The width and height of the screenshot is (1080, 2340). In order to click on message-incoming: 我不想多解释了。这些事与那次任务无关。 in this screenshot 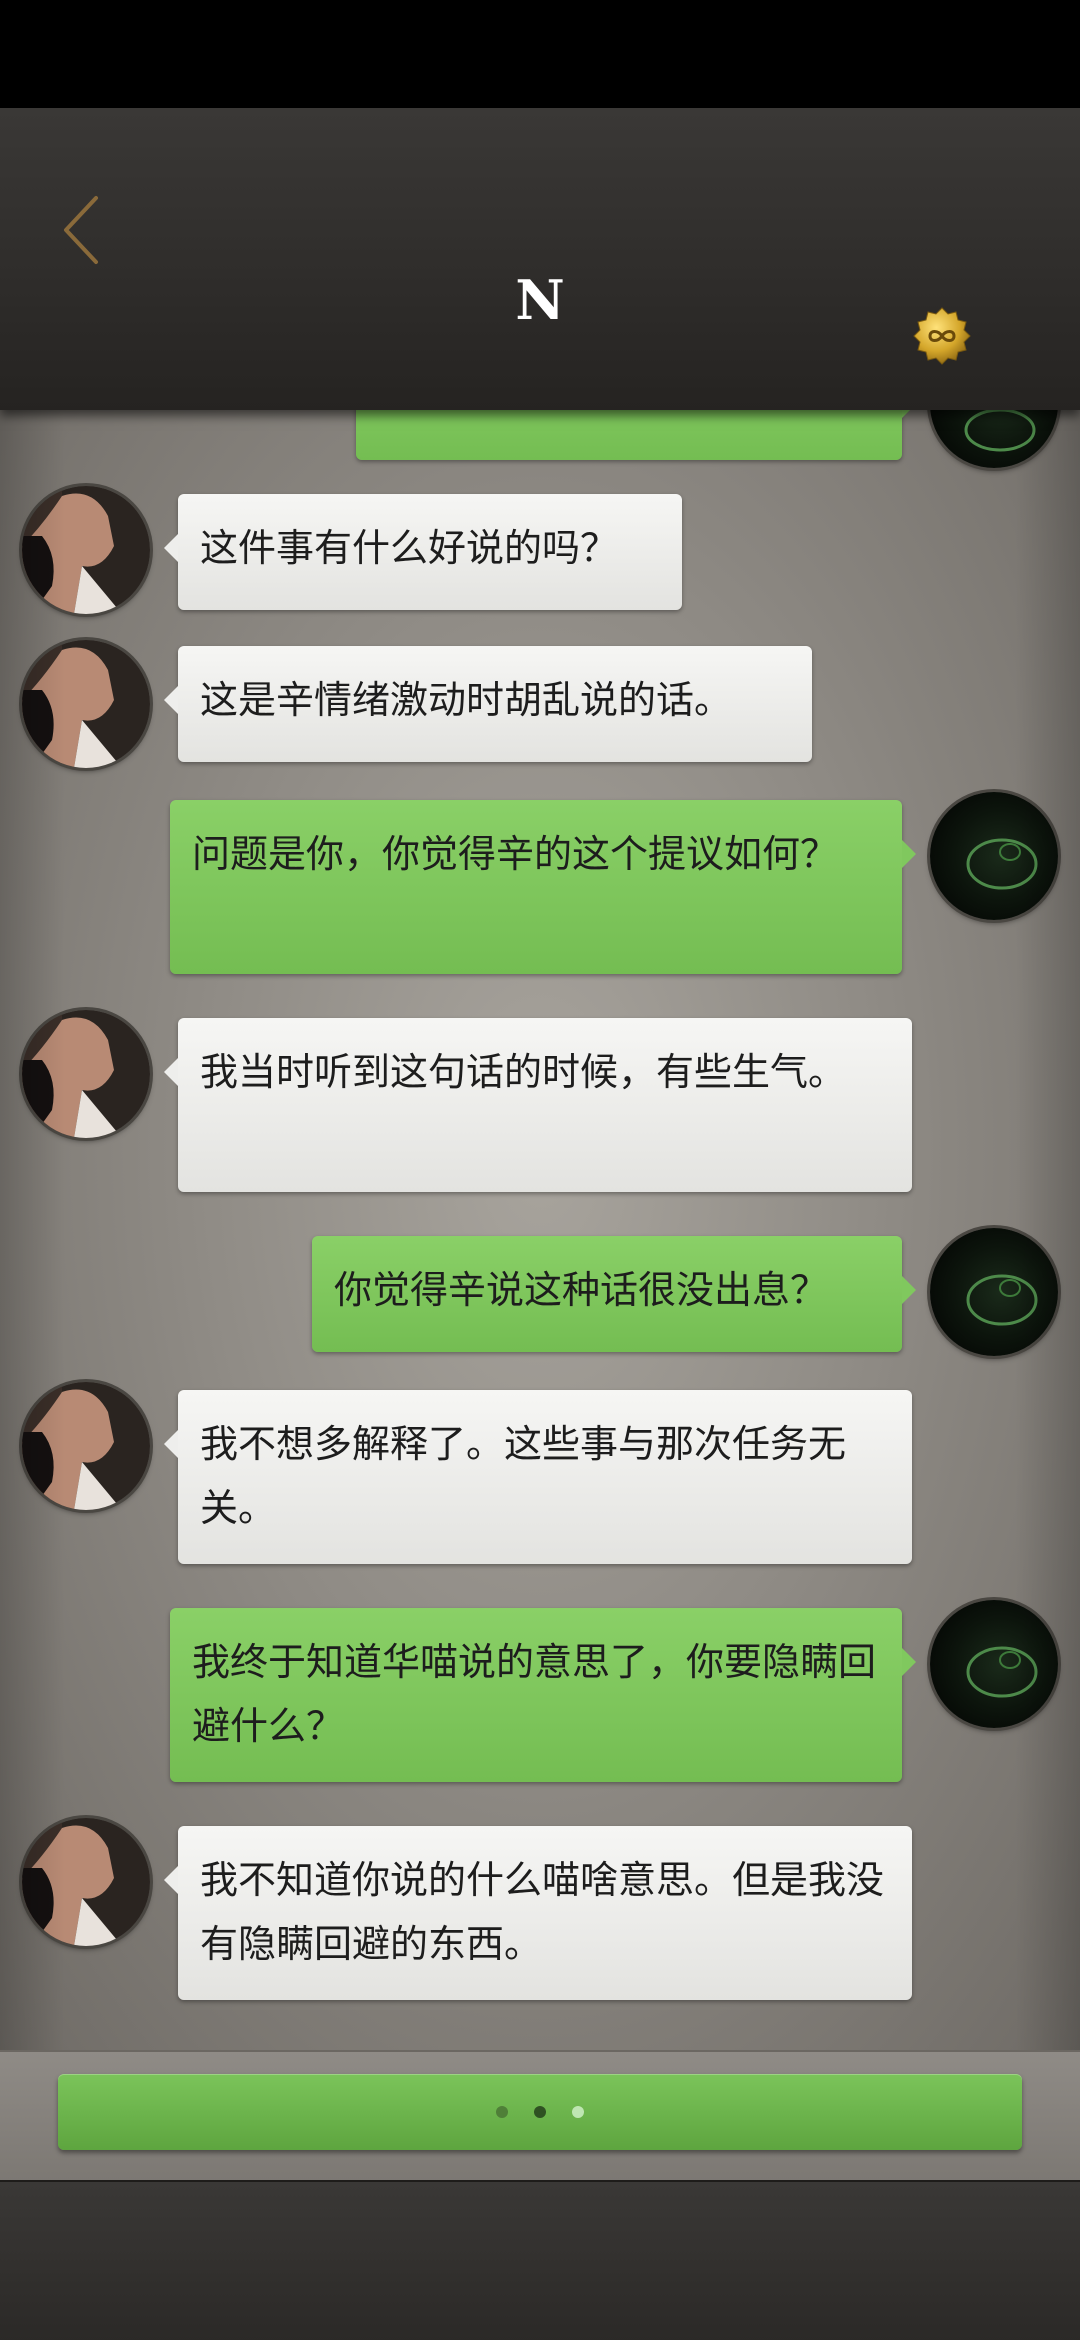, I will do `click(538, 1477)`.